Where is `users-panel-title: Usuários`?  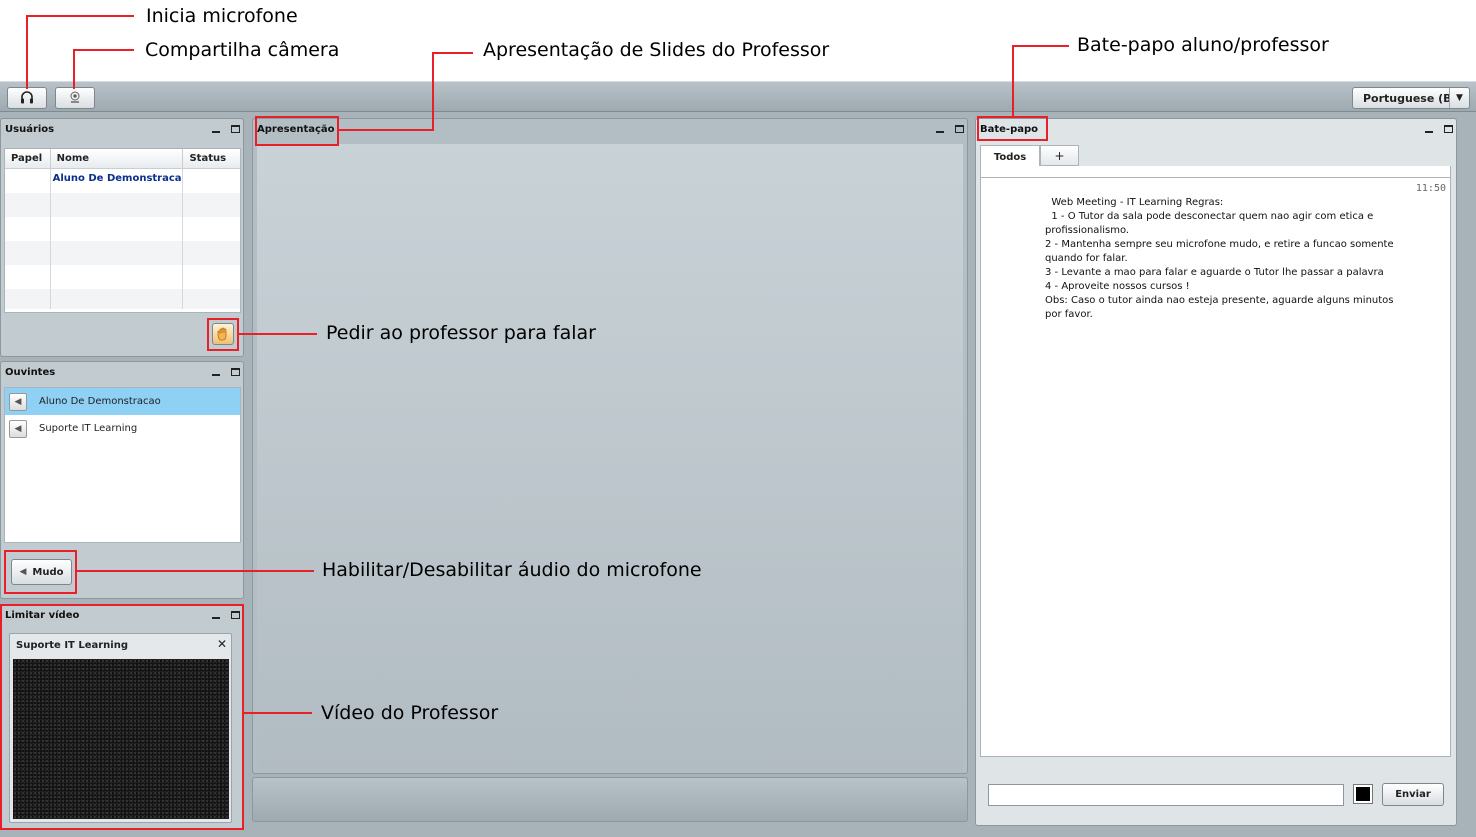
users-panel-title: Usuários is located at coordinates (30, 129).